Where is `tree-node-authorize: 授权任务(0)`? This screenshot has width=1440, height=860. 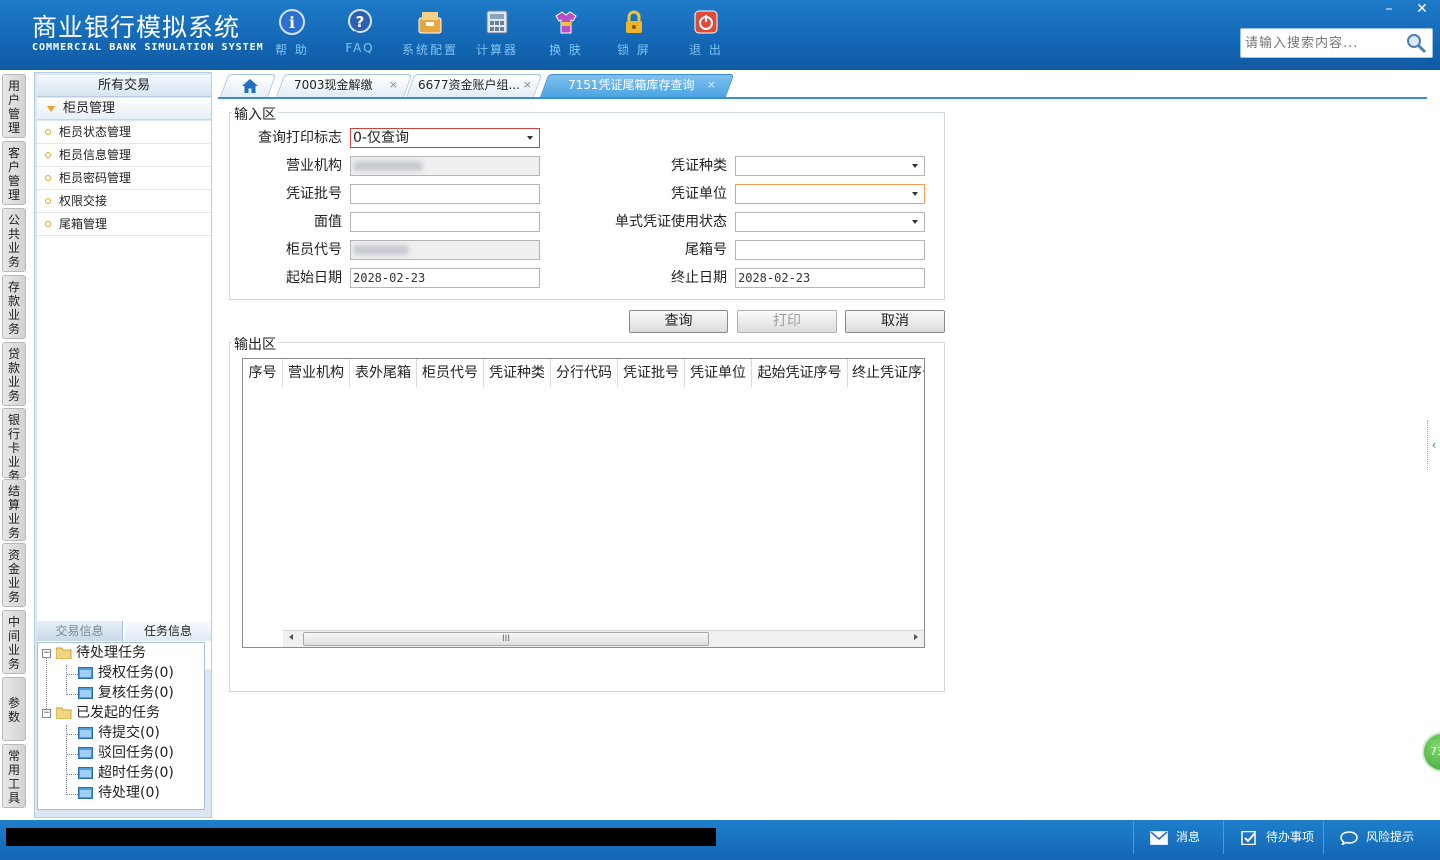
tree-node-authorize: 授权任务(0) is located at coordinates (126, 673).